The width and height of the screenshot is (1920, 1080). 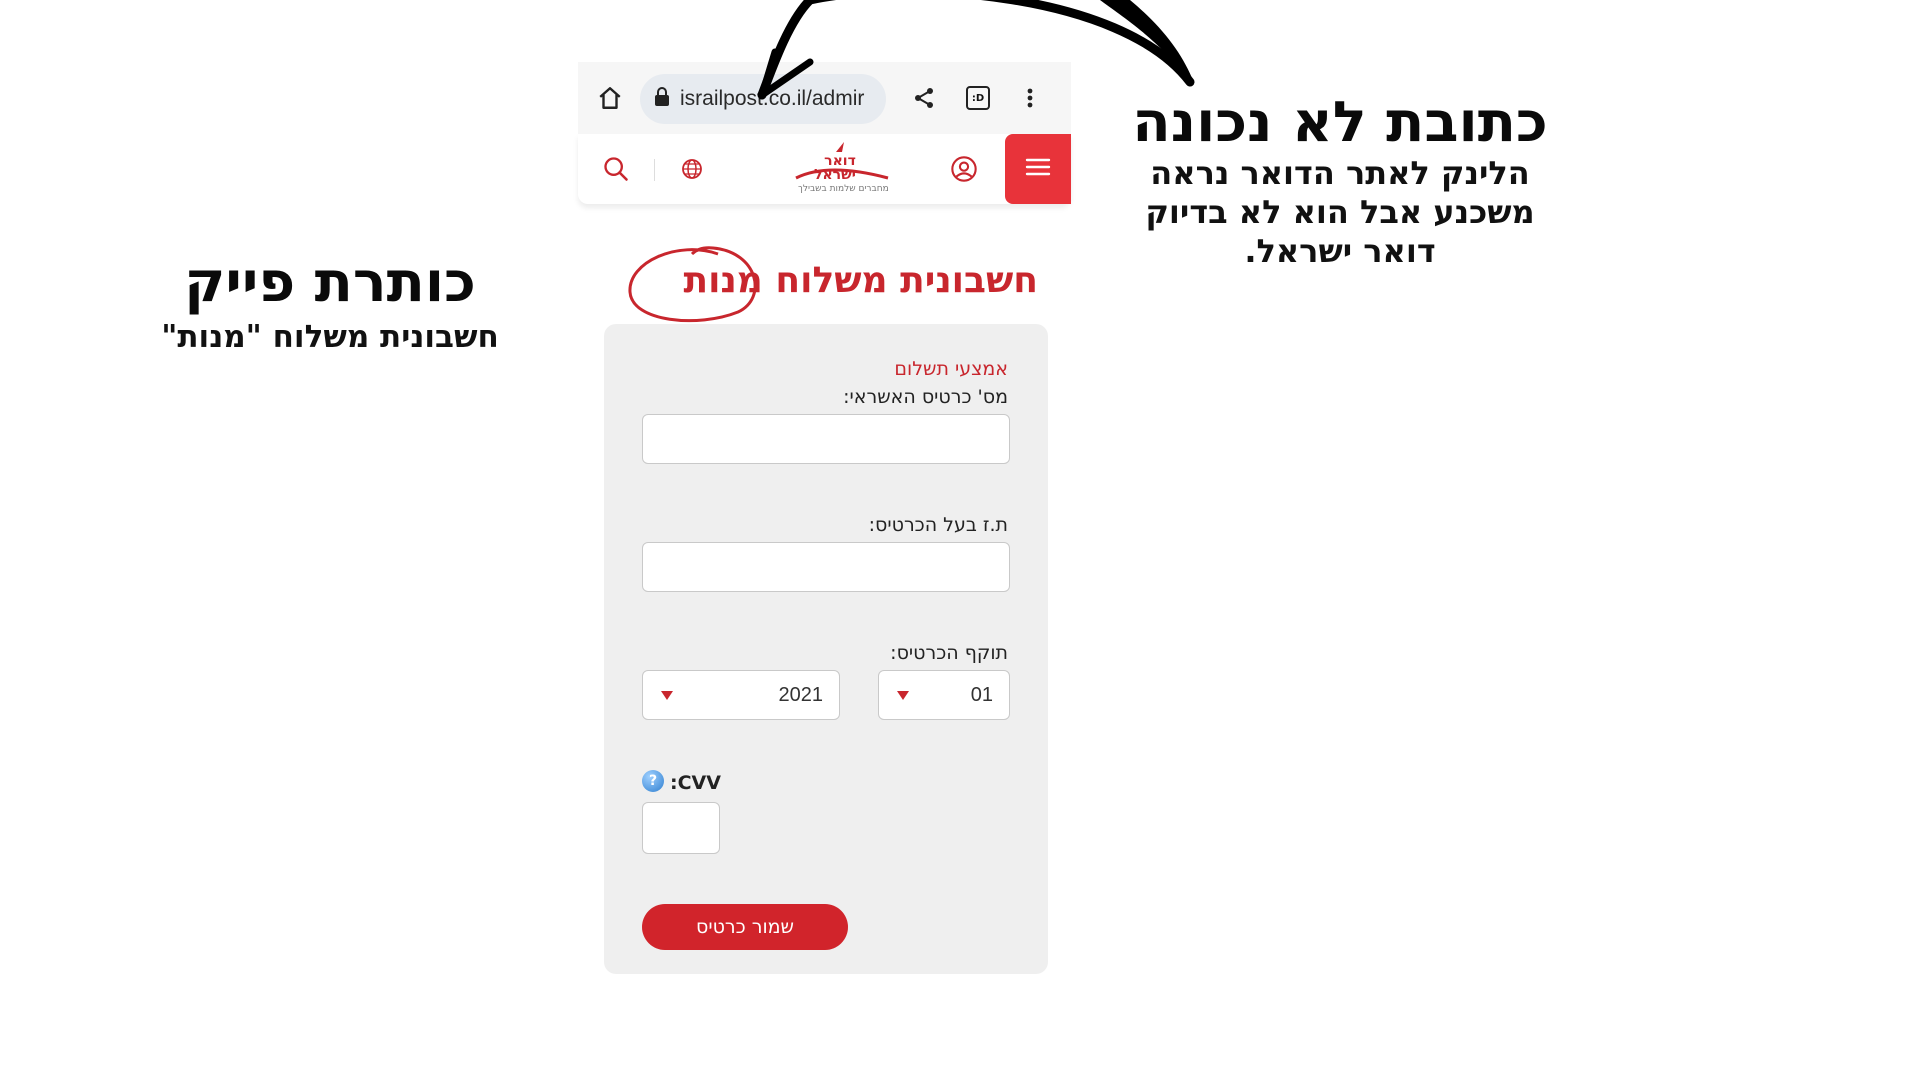 I want to click on browser-toolbar: israilpost.co.il/admir :D, so click(x=824, y=98).